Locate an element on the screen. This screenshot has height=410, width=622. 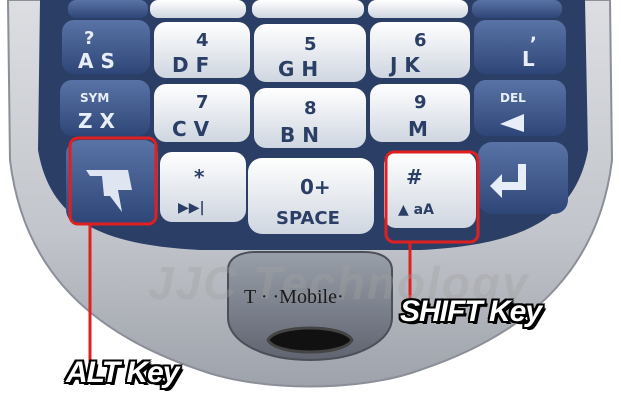
svg-text: M is located at coordinates (418, 129).